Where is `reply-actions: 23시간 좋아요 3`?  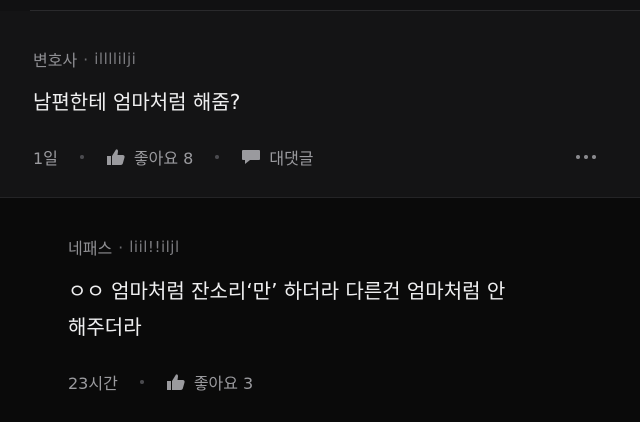 reply-actions: 23시간 좋아요 3 is located at coordinates (160, 382).